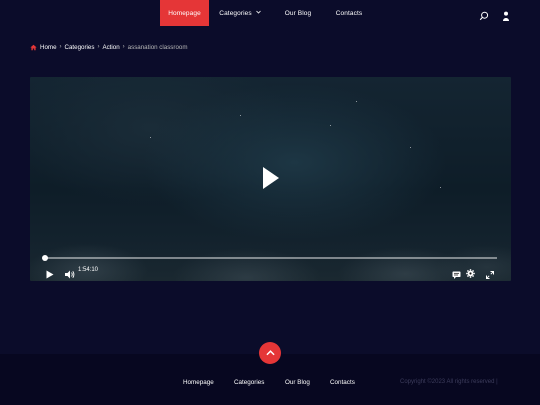 Image resolution: width=540 pixels, height=405 pixels. I want to click on footer-link-contacts: Contacts, so click(342, 382).